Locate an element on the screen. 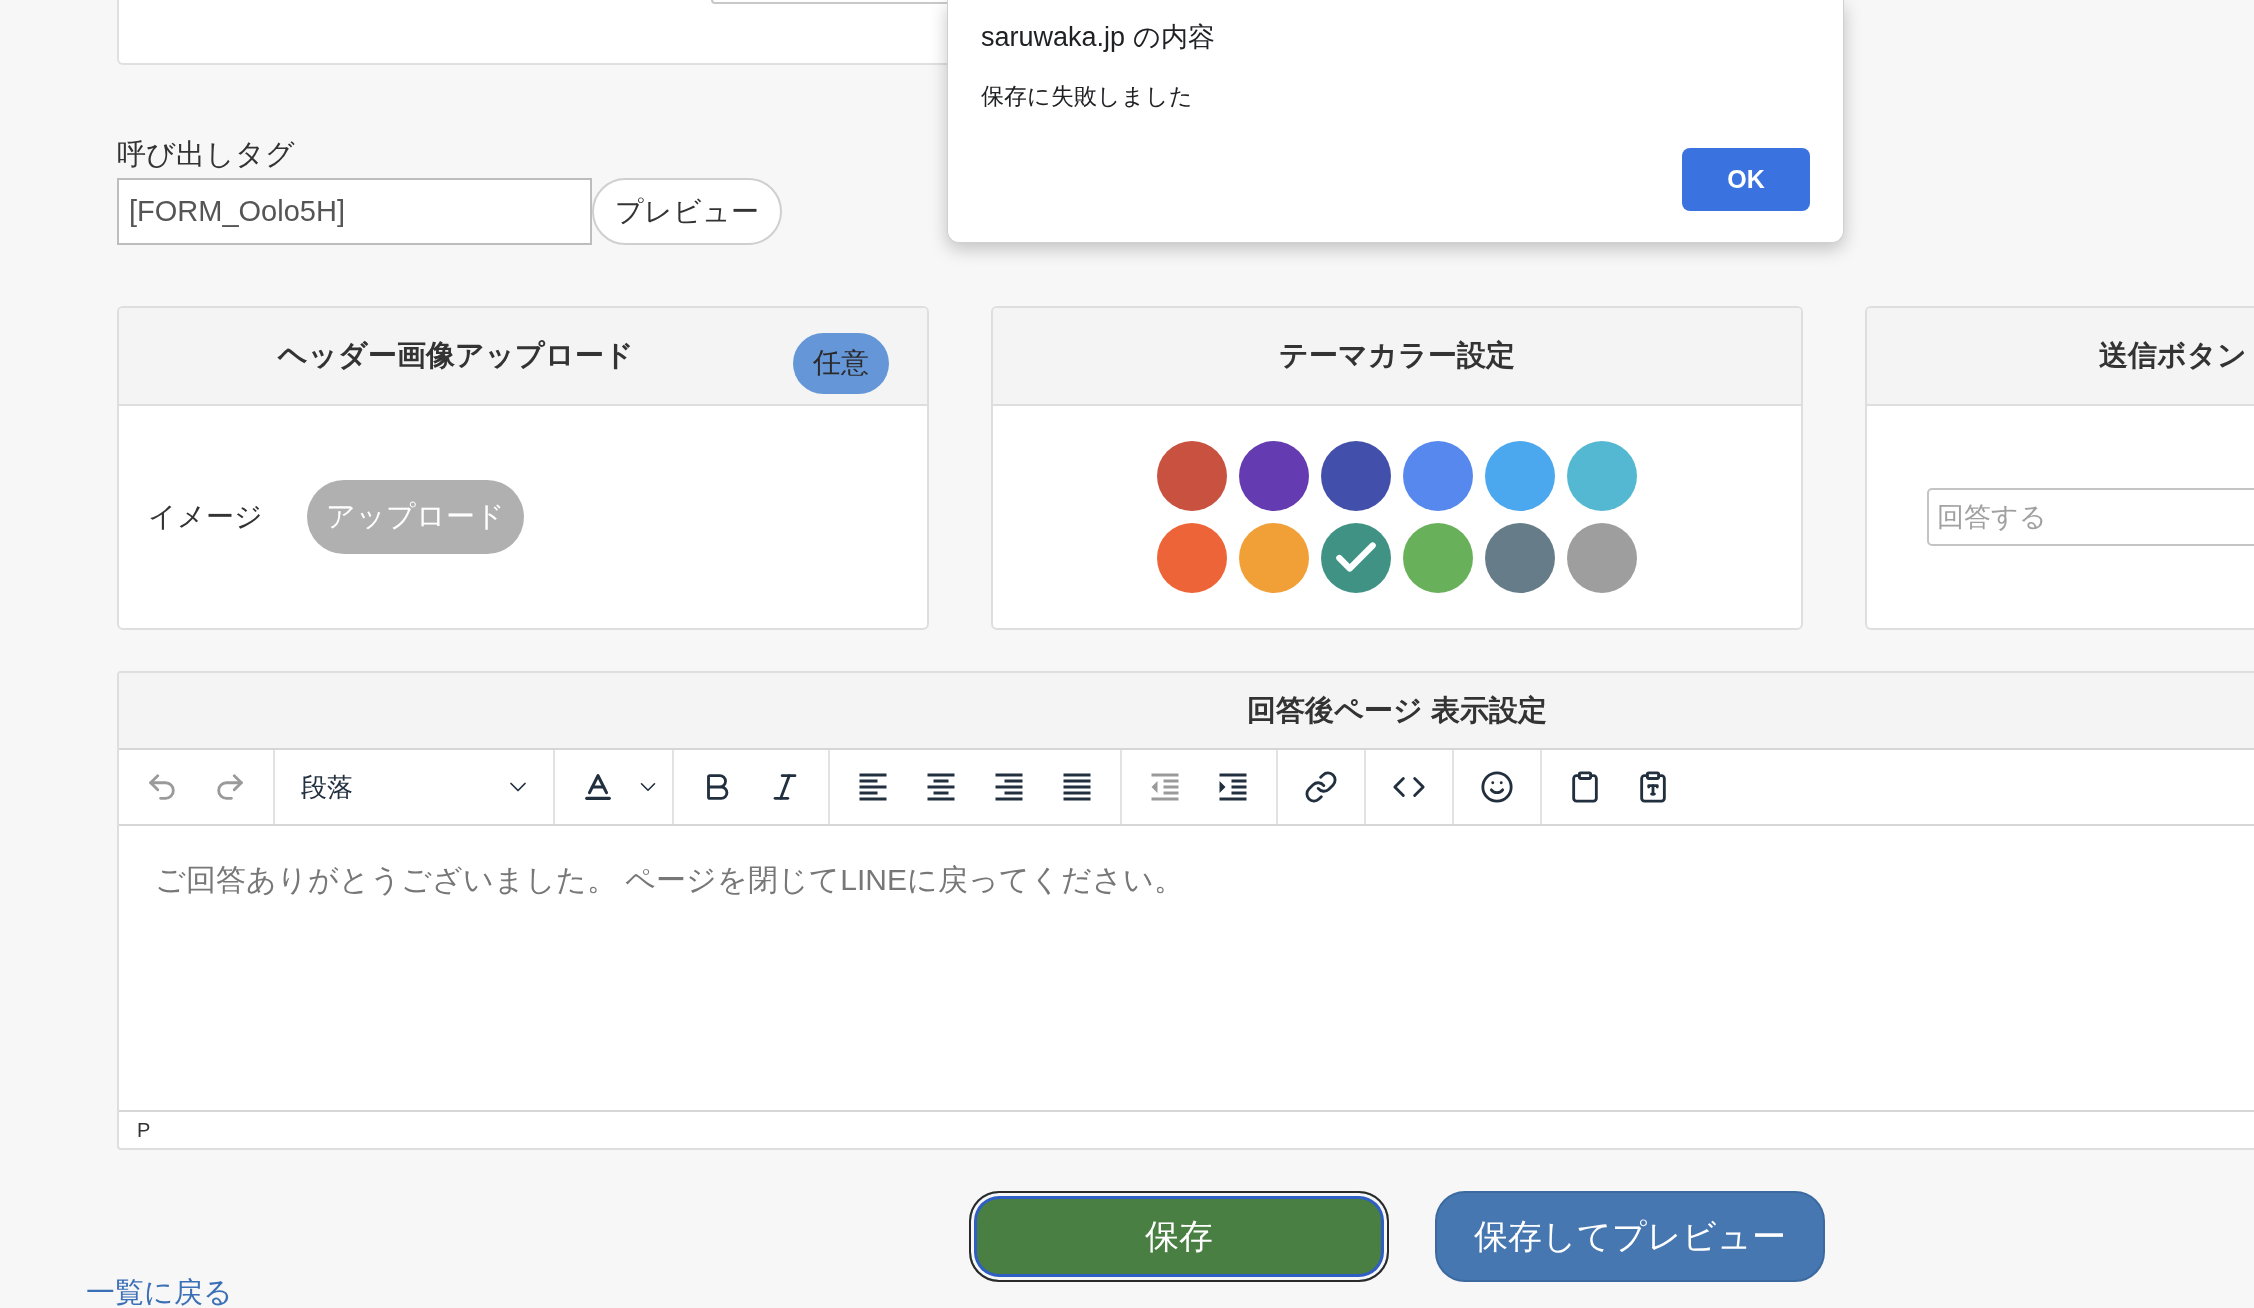  editor-paragraph: ご回答ありがとうございました。 ページを閉じてLINEに戻ってください。 is located at coordinates (670, 880).